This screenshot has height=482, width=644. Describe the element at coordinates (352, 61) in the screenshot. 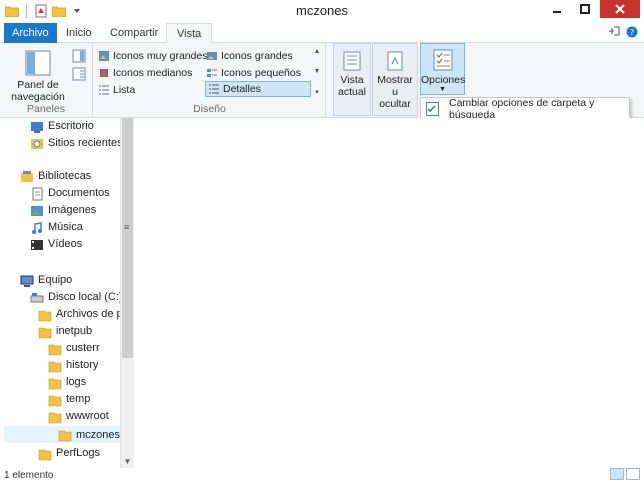

I see `current-view-icon` at that location.